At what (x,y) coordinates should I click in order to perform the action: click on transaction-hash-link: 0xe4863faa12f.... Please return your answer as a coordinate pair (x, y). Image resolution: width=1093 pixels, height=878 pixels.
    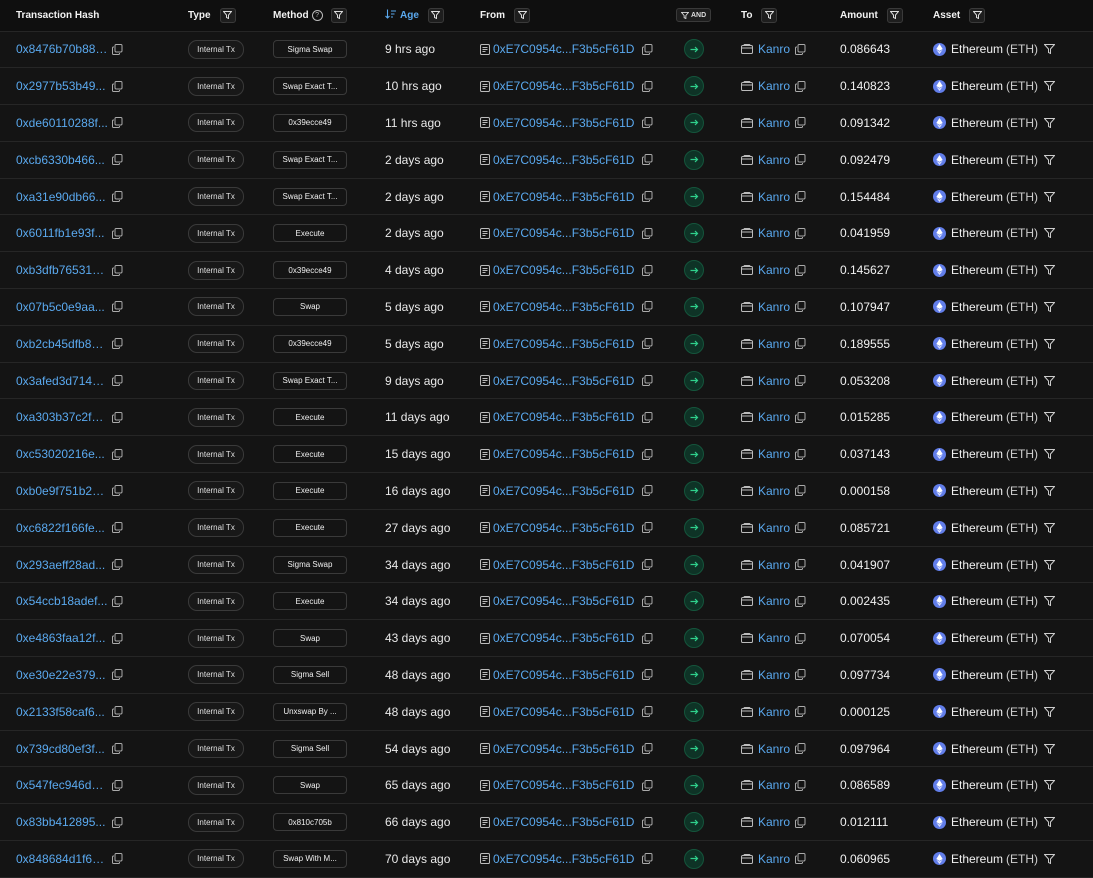
    Looking at the image, I should click on (62, 638).